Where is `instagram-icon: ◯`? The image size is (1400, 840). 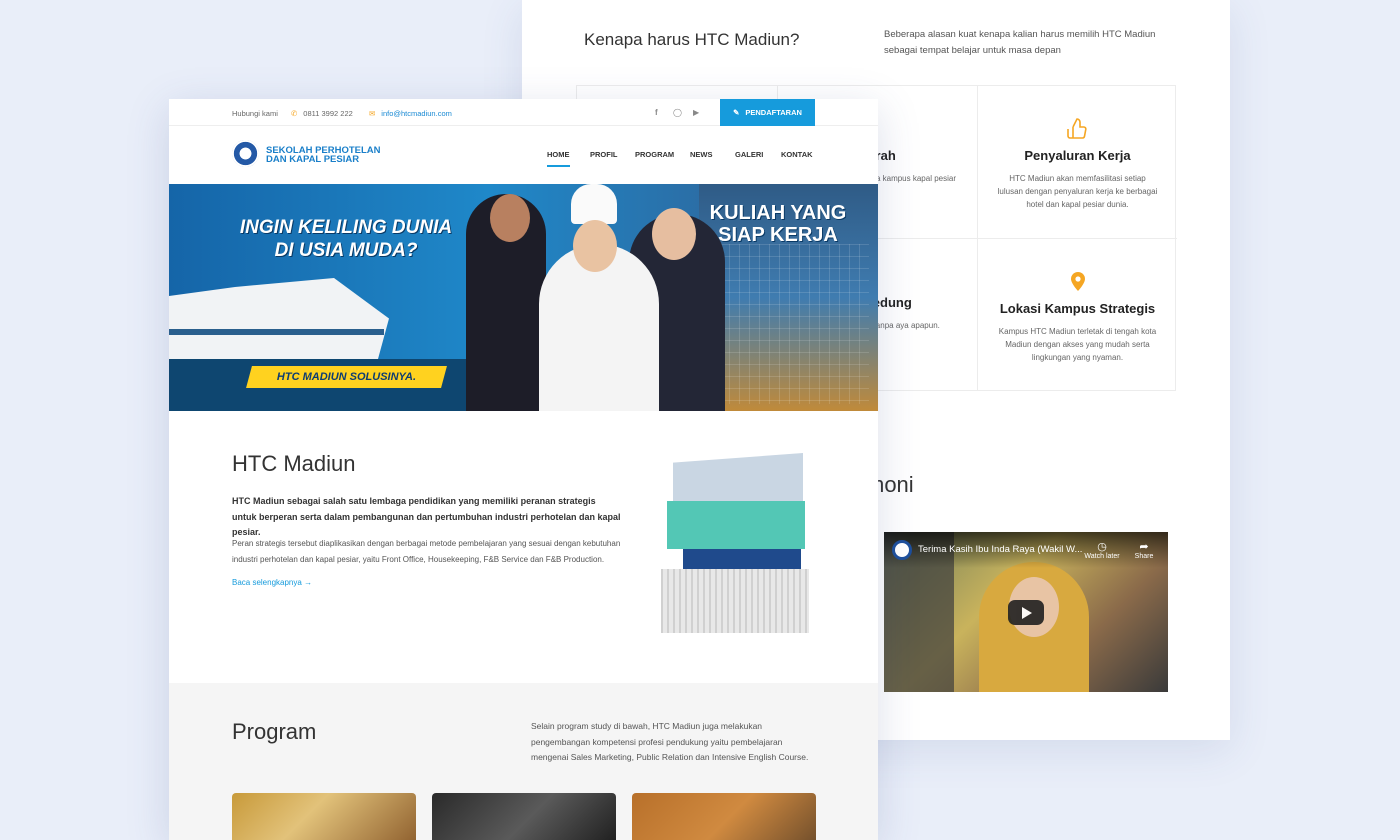
instagram-icon: ◯ is located at coordinates (677, 112).